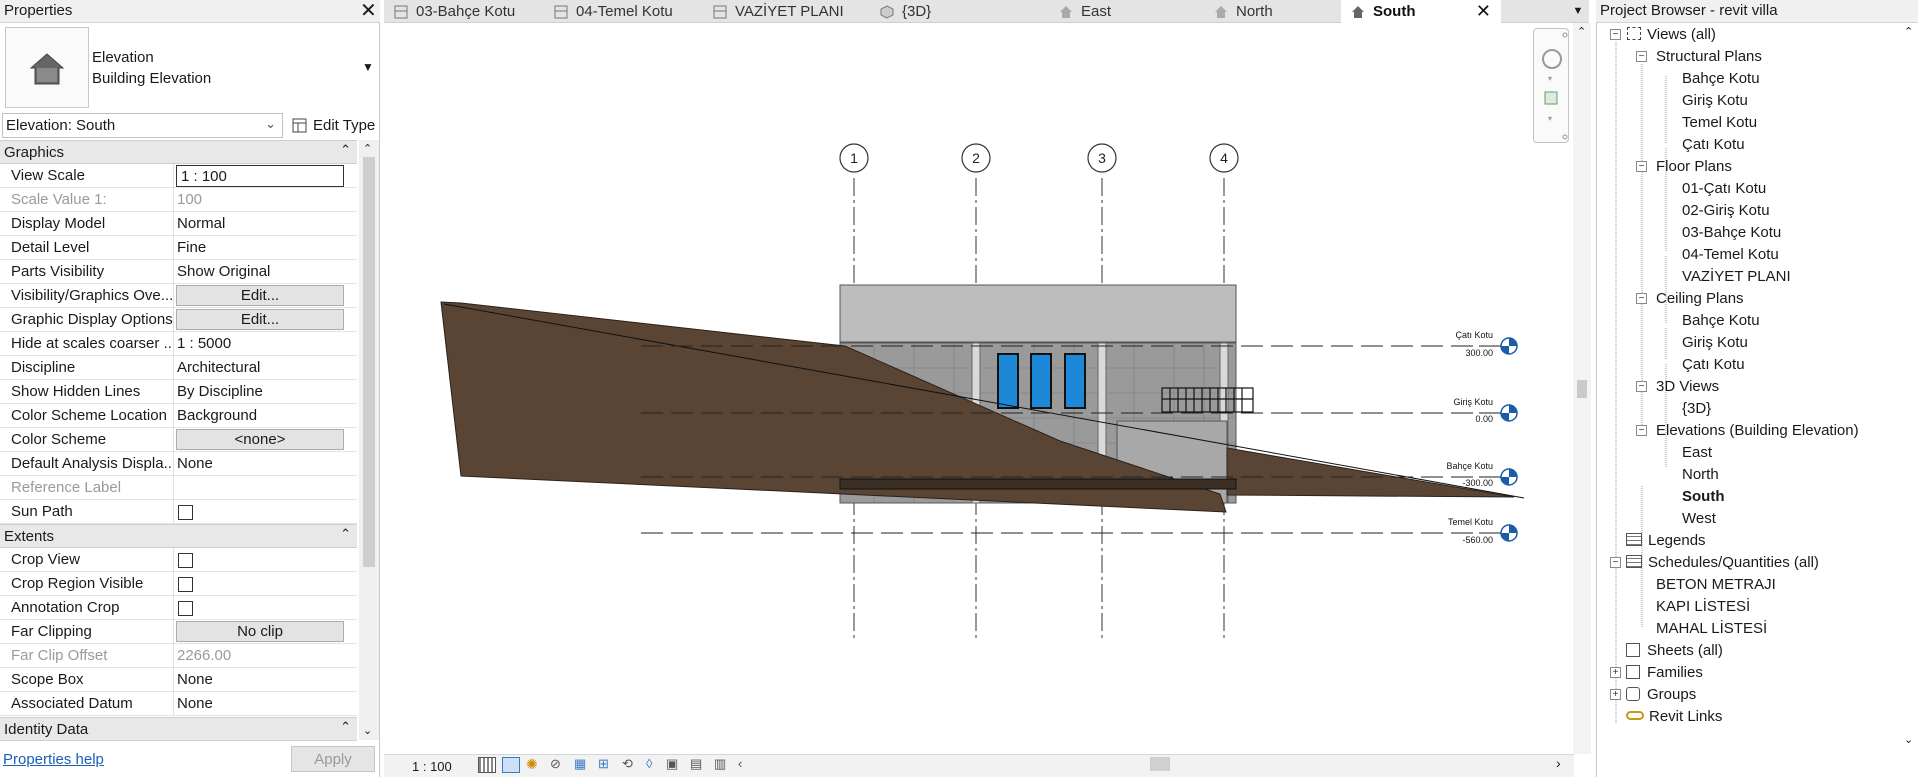 This screenshot has width=1918, height=777. Describe the element at coordinates (1551, 98) in the screenshot. I see `zoom-region-icon` at that location.